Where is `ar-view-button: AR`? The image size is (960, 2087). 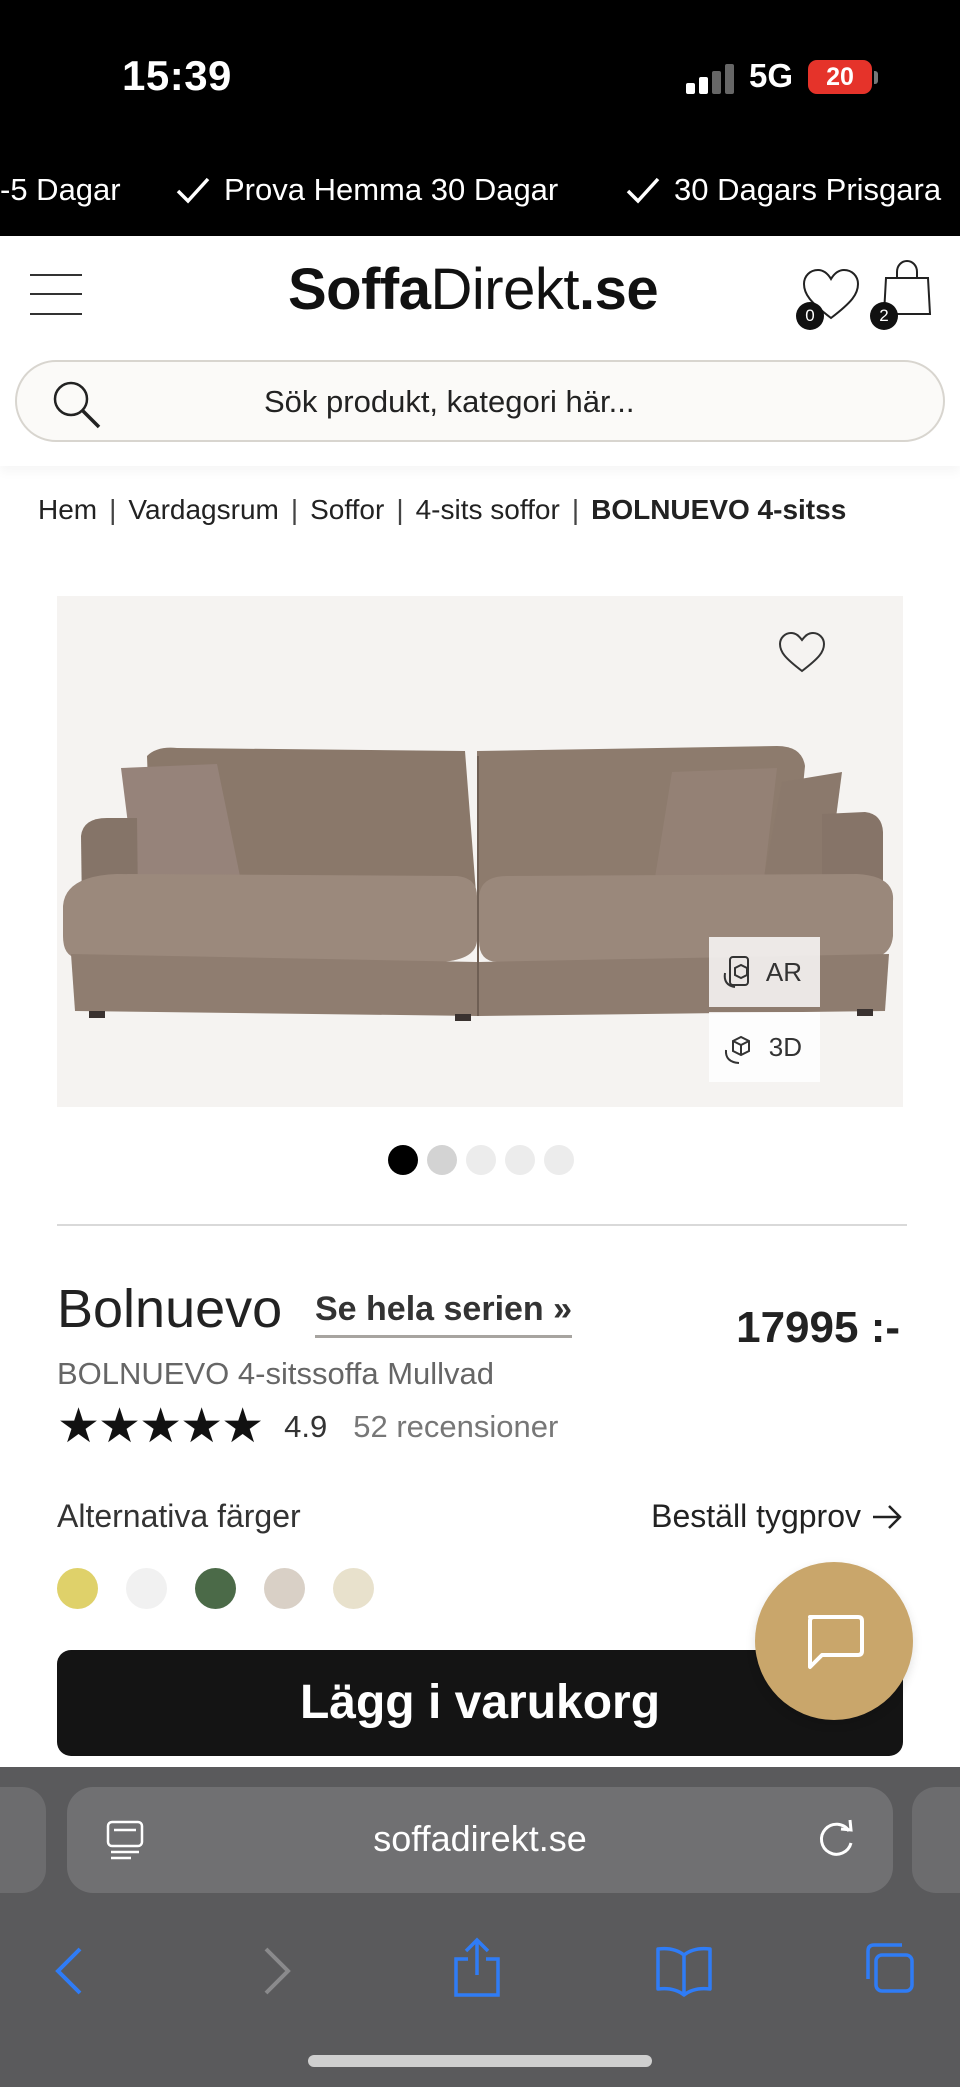 ar-view-button: AR is located at coordinates (764, 972).